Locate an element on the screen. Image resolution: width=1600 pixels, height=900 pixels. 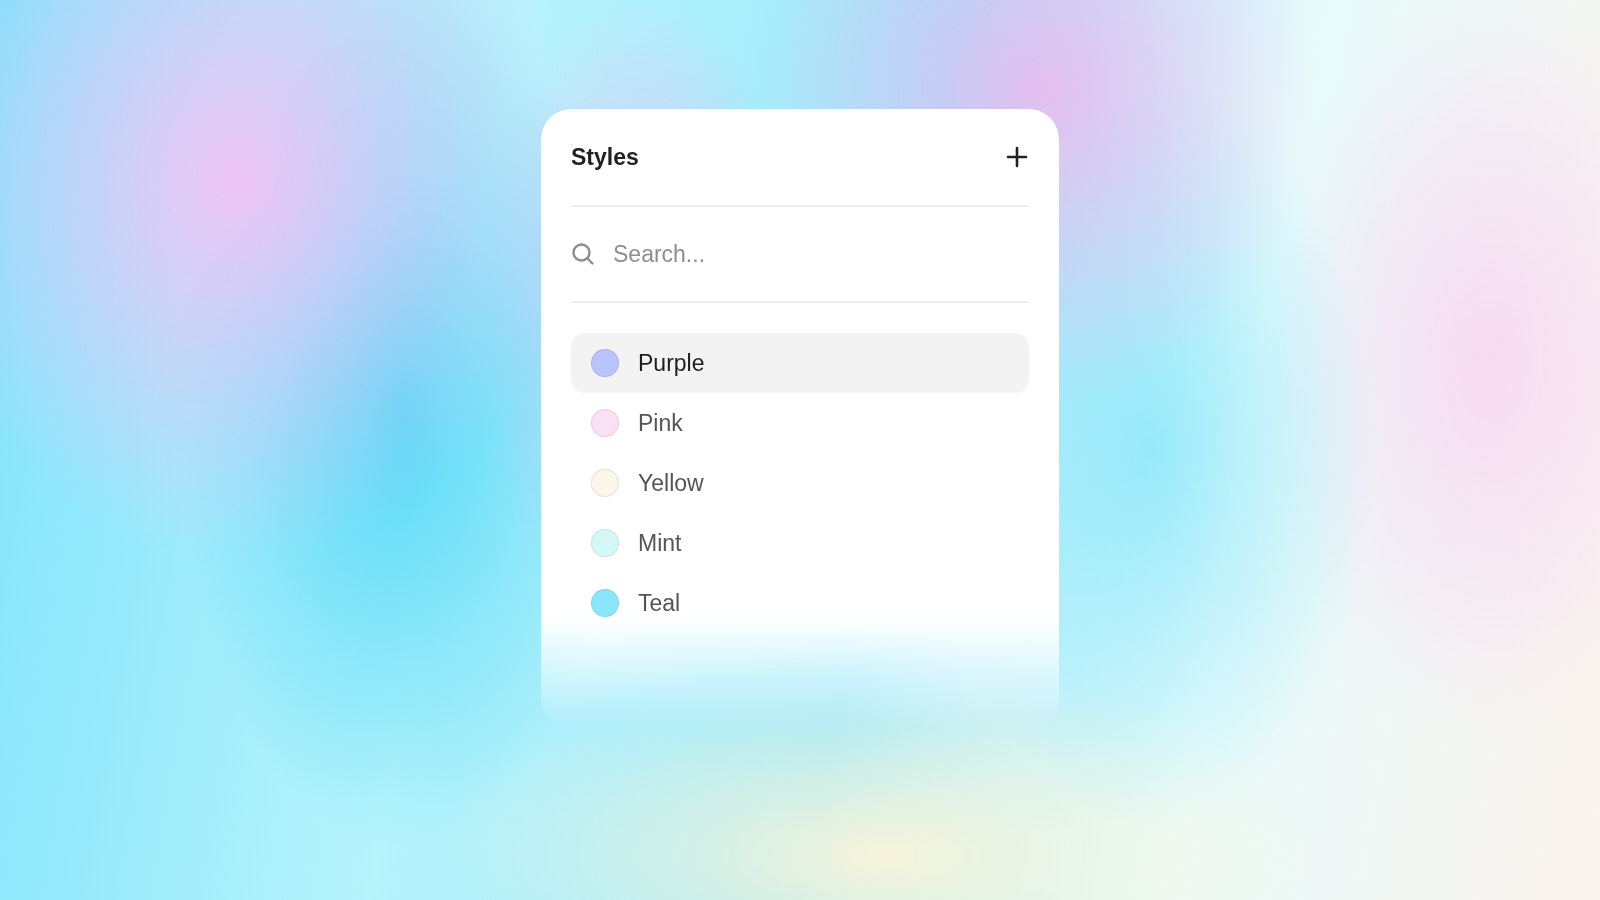
style-item: Purple is located at coordinates (800, 363).